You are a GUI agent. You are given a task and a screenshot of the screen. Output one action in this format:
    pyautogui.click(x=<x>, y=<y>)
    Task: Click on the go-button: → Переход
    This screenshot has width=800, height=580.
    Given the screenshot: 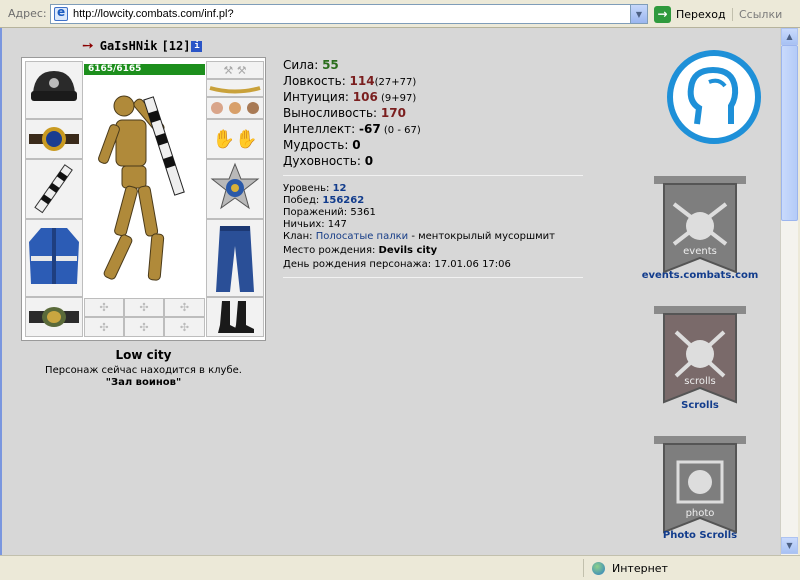 What is the action you would take?
    pyautogui.click(x=690, y=14)
    